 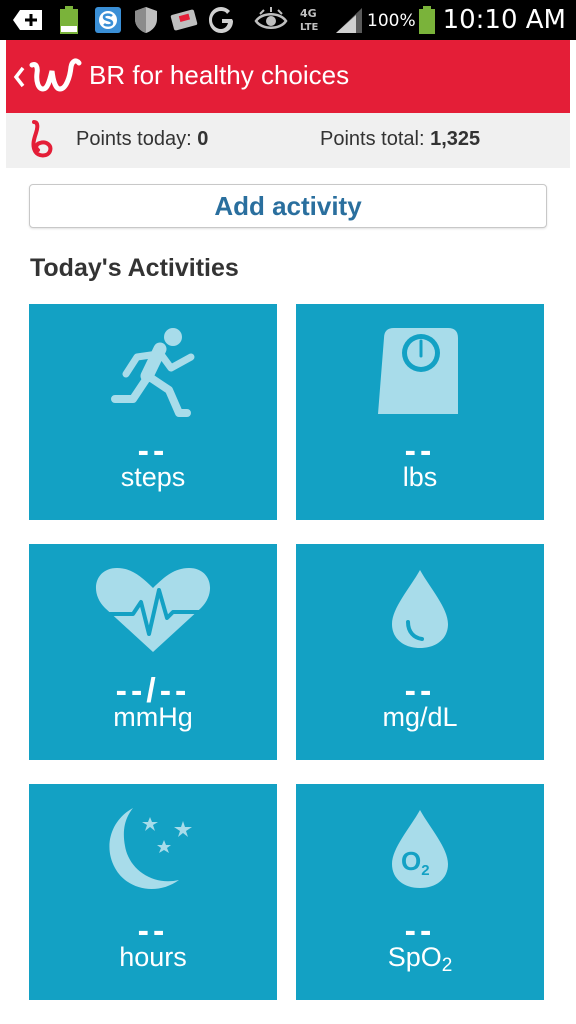 I want to click on network-4g-icon: 4G LTE, so click(x=309, y=20).